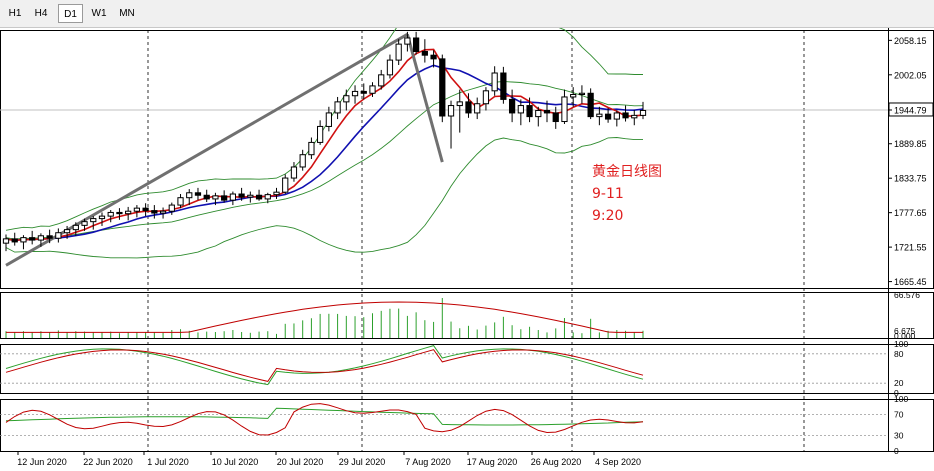 Image resolution: width=934 pixels, height=471 pixels. I want to click on date-tick-label: 26 Aug 2020, so click(556, 462).